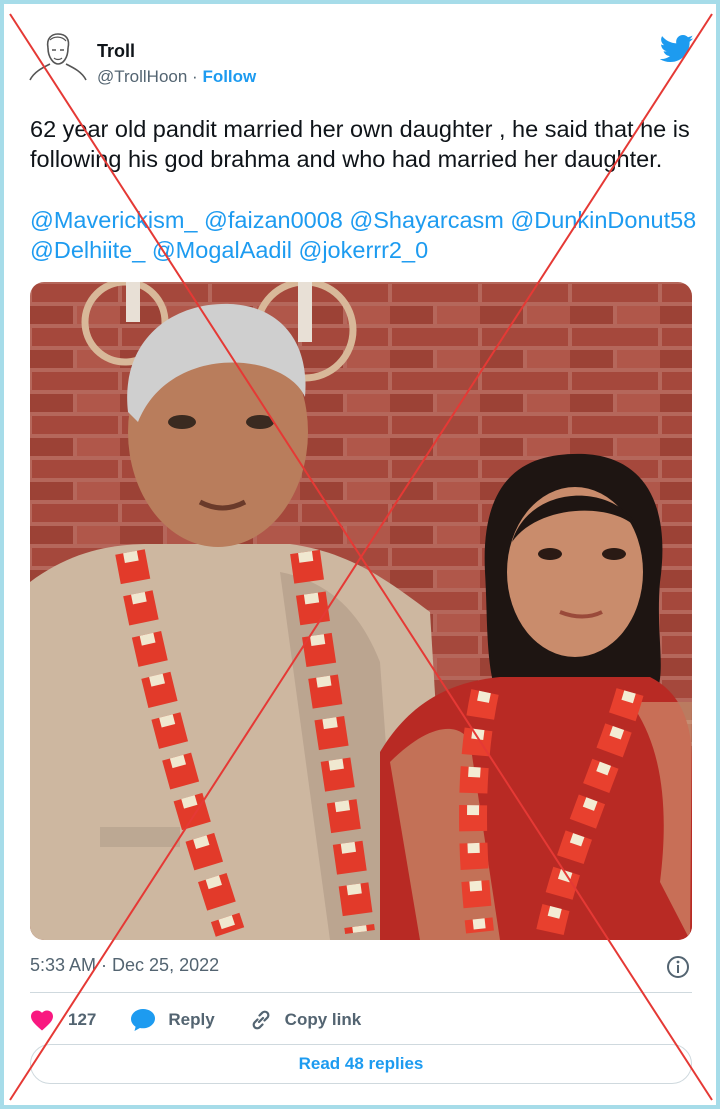 The width and height of the screenshot is (720, 1109). What do you see at coordinates (82, 1019) in the screenshot?
I see `like-count: 127` at bounding box center [82, 1019].